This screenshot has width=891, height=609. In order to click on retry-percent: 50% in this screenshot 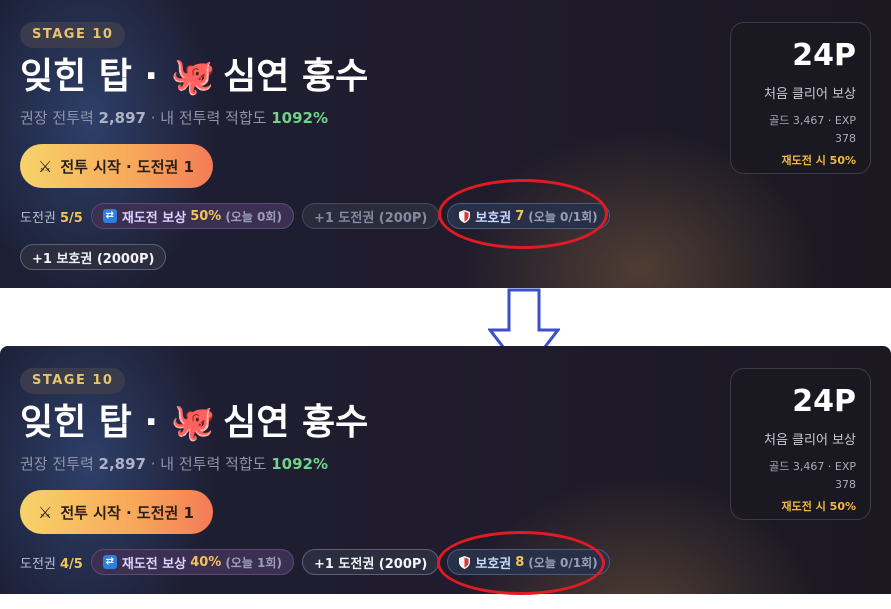, I will do `click(206, 216)`.